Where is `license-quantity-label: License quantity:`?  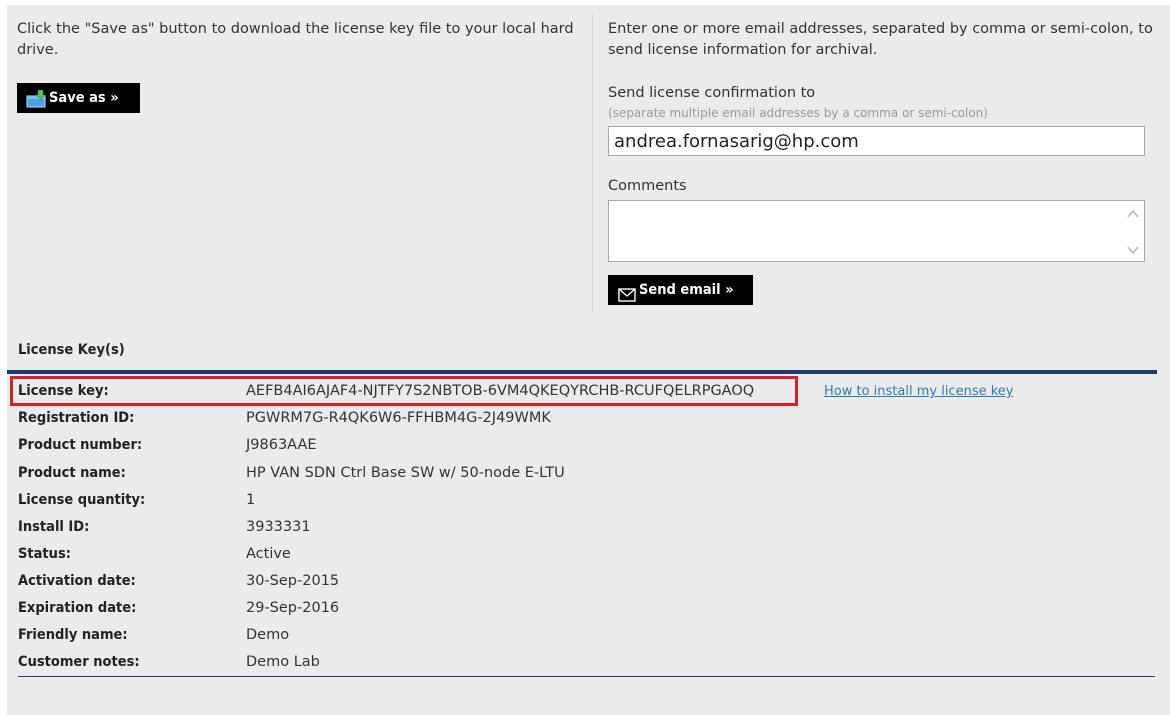 license-quantity-label: License quantity: is located at coordinates (82, 500).